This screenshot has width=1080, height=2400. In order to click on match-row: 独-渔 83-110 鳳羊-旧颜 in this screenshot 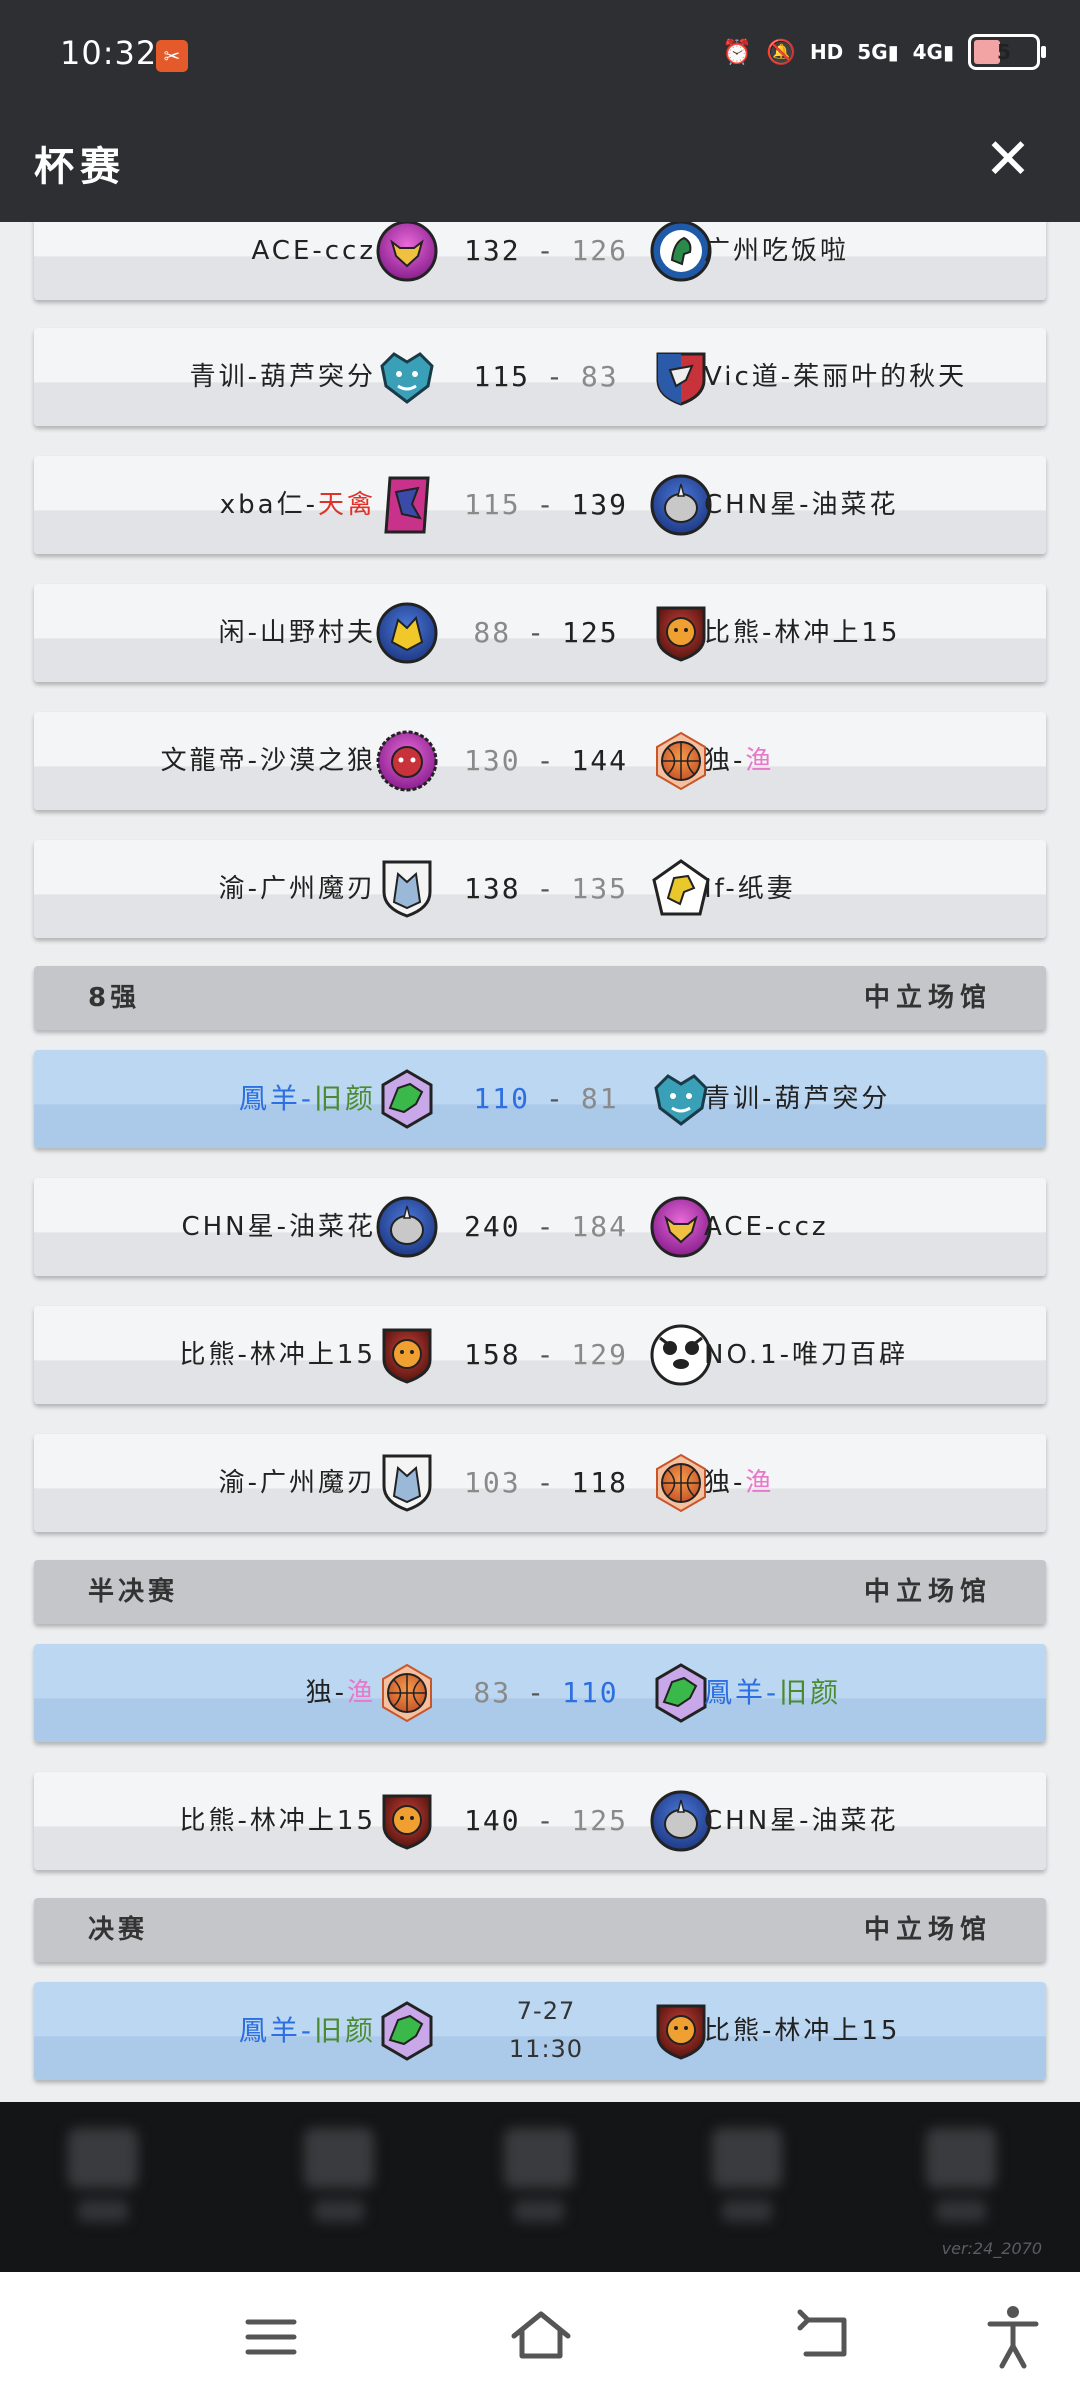, I will do `click(540, 1693)`.